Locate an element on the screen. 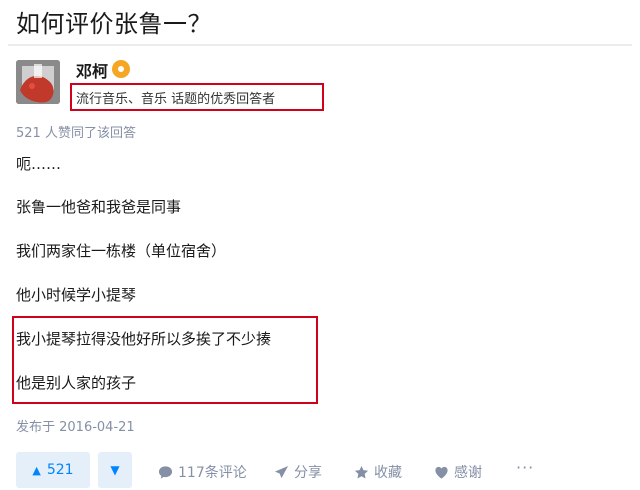 Image resolution: width=640 pixels, height=490 pixels. comment-bubble-icon is located at coordinates (165, 472).